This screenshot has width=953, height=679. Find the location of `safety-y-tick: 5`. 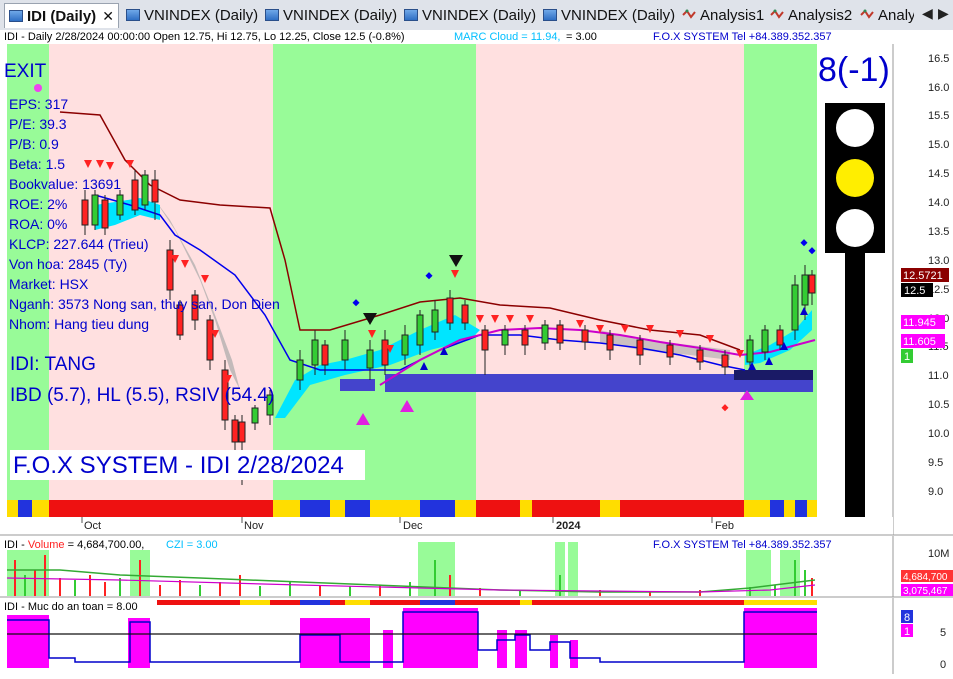

safety-y-tick: 5 is located at coordinates (943, 633).